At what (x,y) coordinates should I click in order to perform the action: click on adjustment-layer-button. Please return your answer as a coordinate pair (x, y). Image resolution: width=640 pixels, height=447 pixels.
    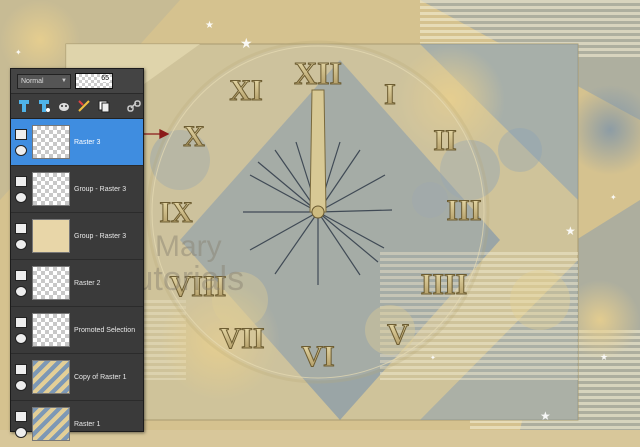
    Looking at the image, I should click on (84, 106).